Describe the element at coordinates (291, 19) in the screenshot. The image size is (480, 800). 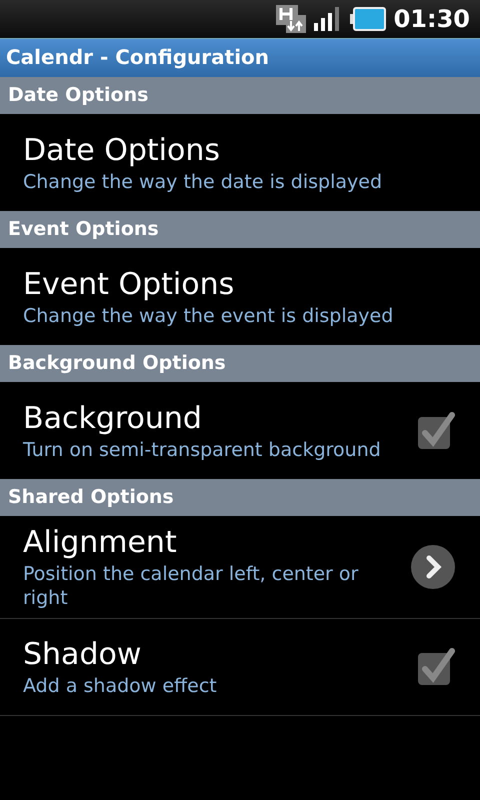
I see `network-type-icon` at that location.